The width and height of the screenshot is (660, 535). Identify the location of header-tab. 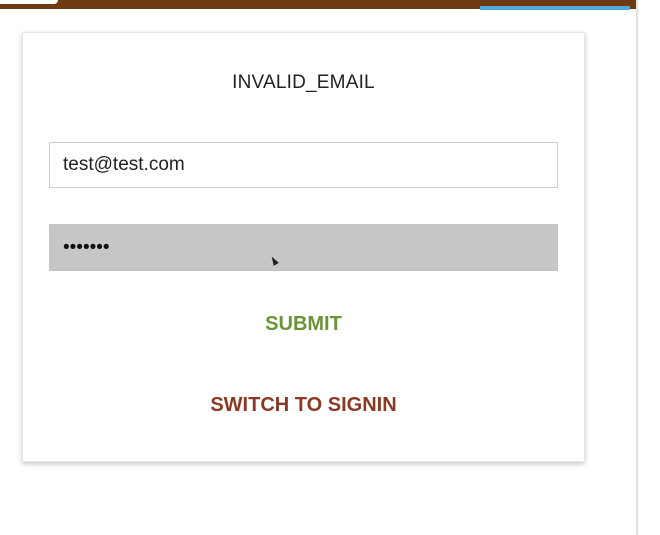
(29, 2).